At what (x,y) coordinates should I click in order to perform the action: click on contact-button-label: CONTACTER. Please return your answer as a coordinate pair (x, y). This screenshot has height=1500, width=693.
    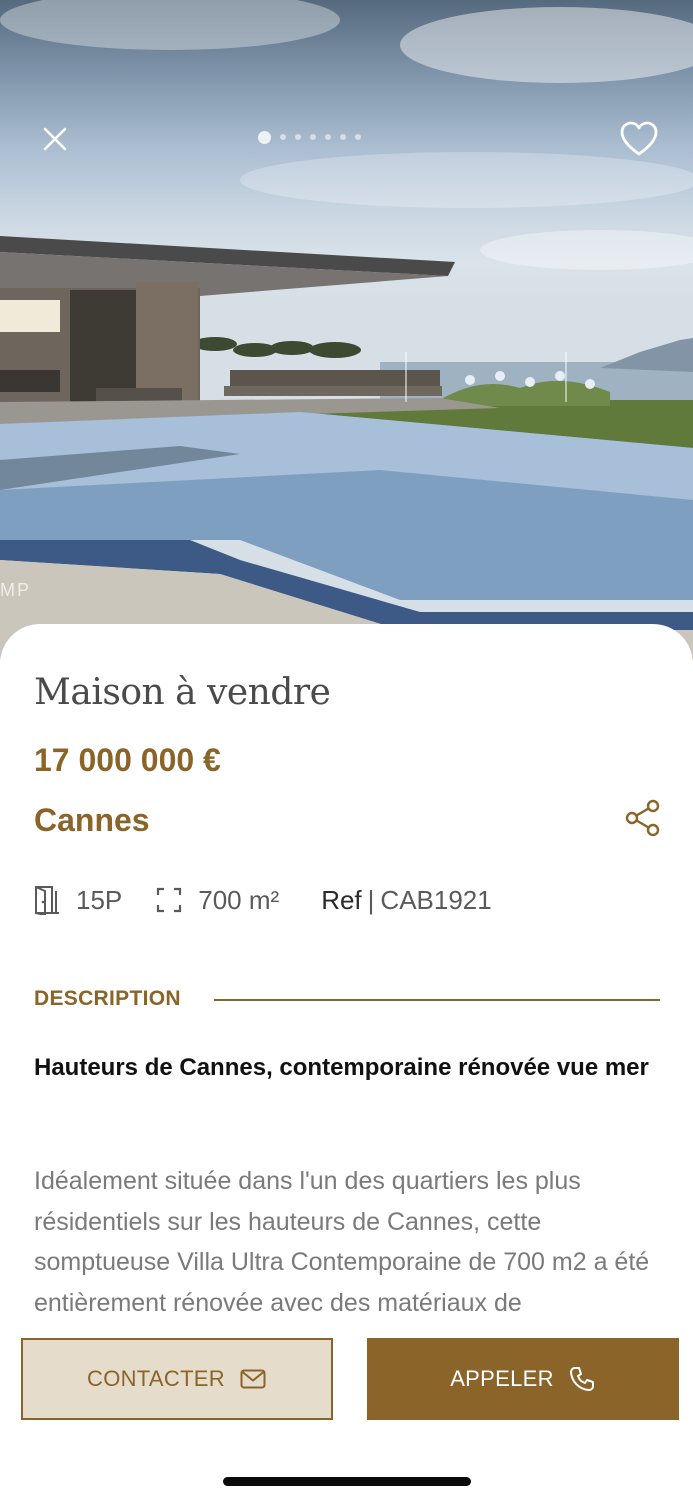
    Looking at the image, I should click on (156, 1378).